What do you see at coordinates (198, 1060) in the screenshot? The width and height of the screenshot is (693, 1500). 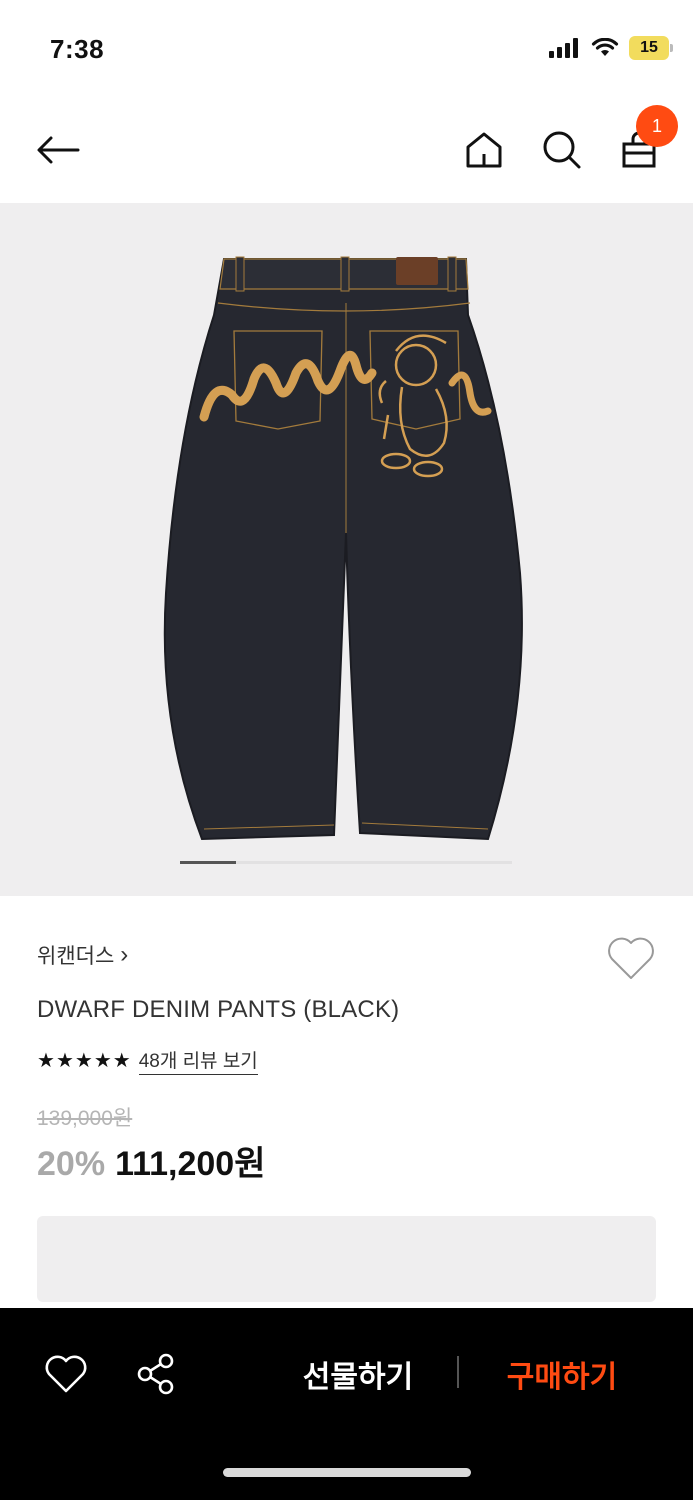 I see `review-link: 48개 리뷰 보기` at bounding box center [198, 1060].